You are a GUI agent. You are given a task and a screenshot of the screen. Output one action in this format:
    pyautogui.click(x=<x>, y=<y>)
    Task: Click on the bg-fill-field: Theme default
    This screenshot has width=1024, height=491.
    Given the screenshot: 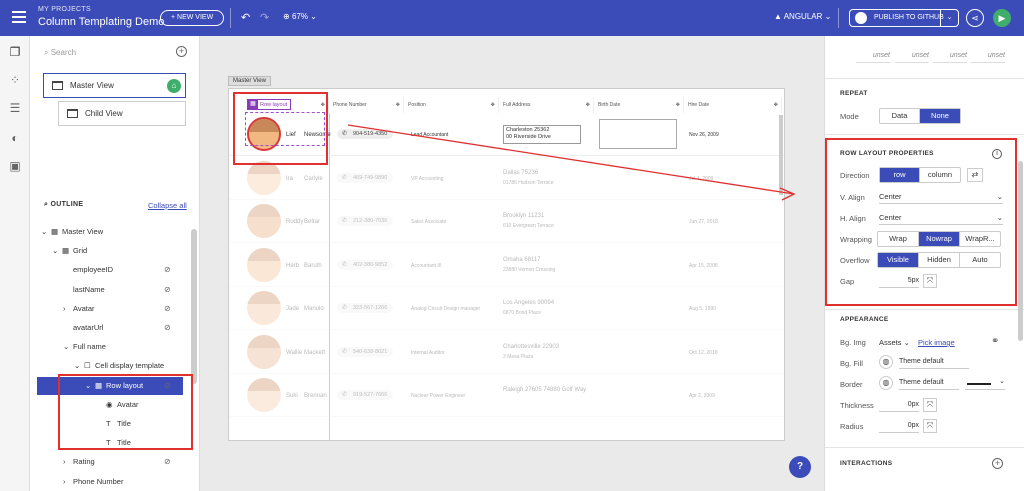 What is the action you would take?
    pyautogui.click(x=934, y=362)
    